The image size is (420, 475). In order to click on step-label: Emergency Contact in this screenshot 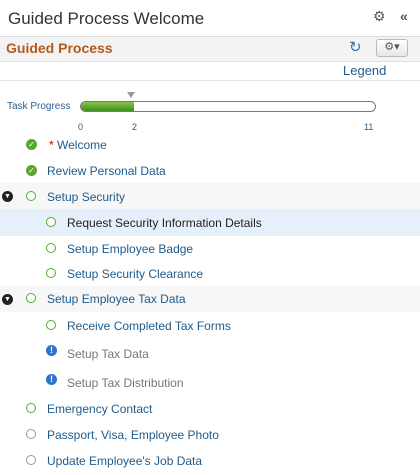, I will do `click(99, 409)`.